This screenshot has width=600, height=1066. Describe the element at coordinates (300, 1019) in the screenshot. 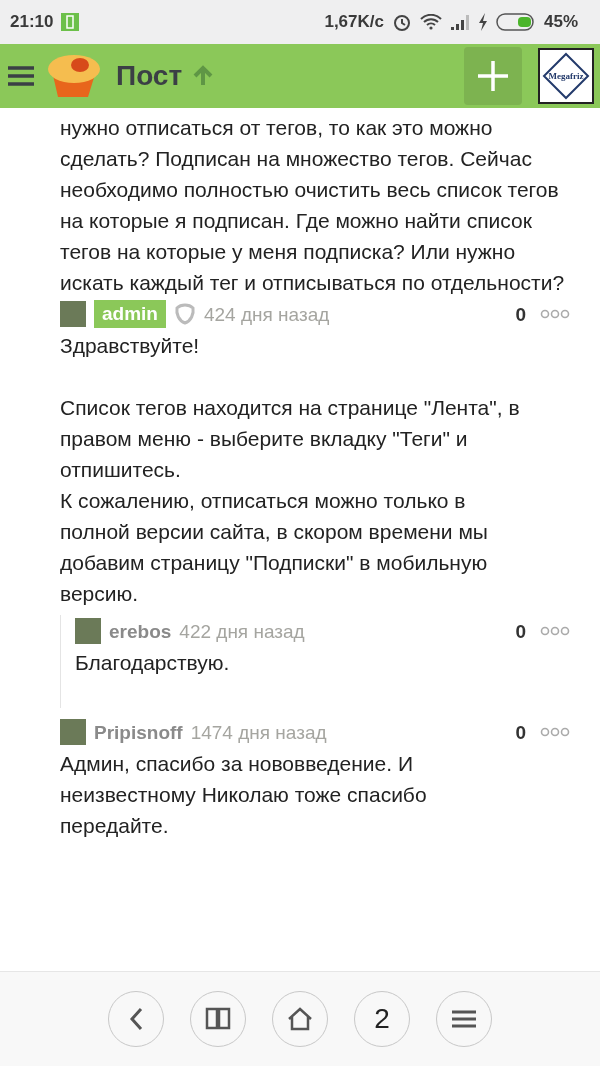

I see `home-icon` at that location.